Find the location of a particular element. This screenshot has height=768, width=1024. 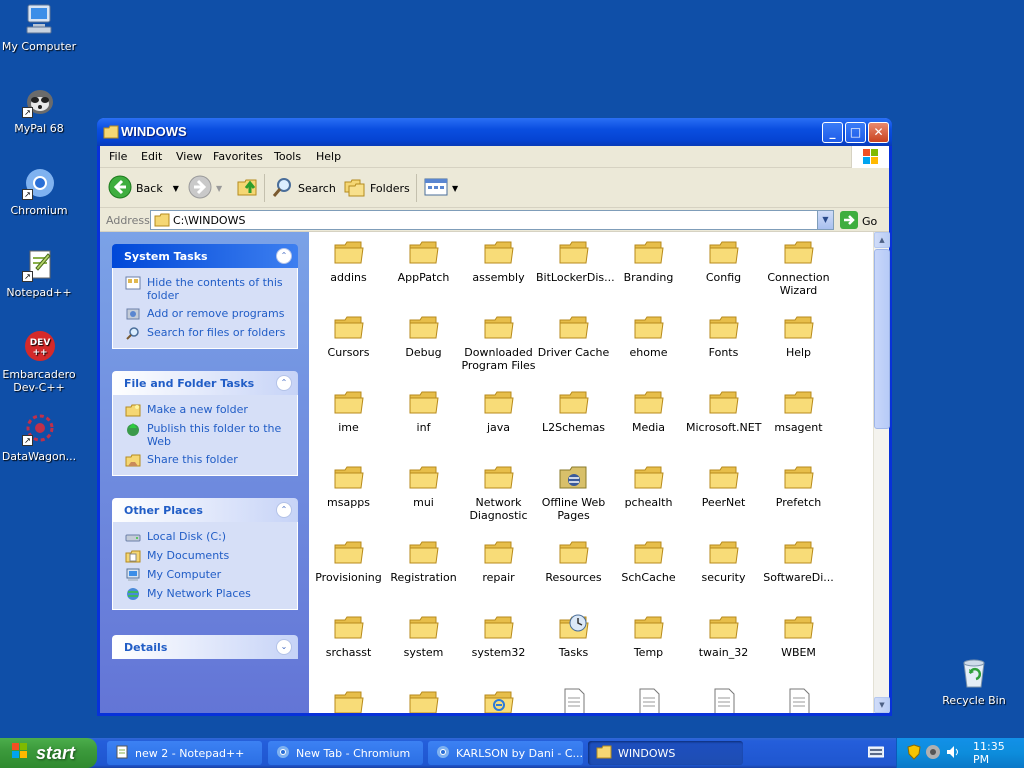

folder-item: mui is located at coordinates (423, 485).